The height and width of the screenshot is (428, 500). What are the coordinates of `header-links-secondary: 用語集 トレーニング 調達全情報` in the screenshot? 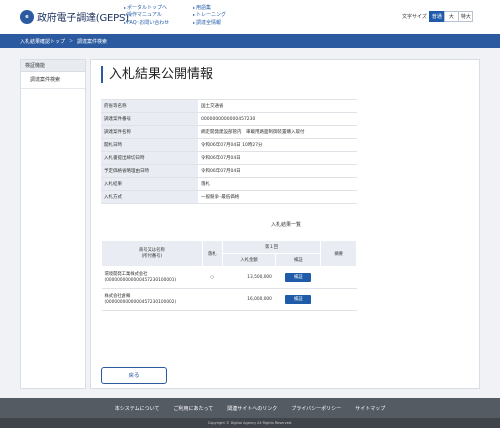 It's located at (209, 15).